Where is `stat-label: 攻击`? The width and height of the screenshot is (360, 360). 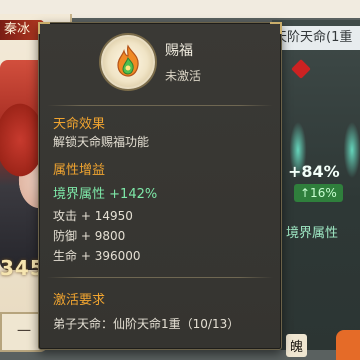 stat-label: 攻击 is located at coordinates (65, 216).